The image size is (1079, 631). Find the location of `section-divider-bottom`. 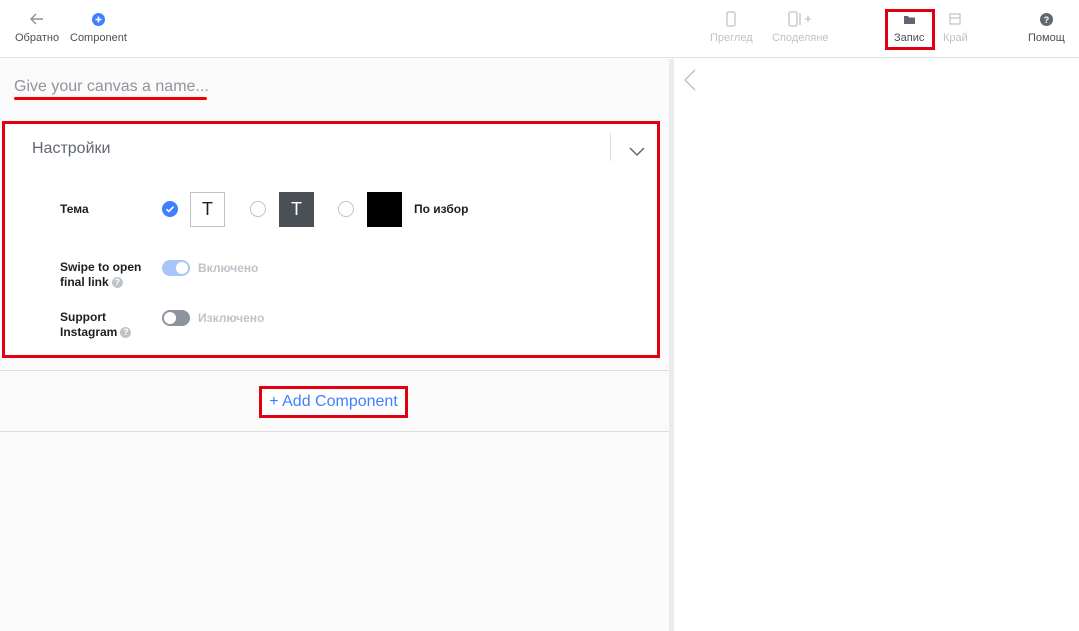

section-divider-bottom is located at coordinates (334, 431).